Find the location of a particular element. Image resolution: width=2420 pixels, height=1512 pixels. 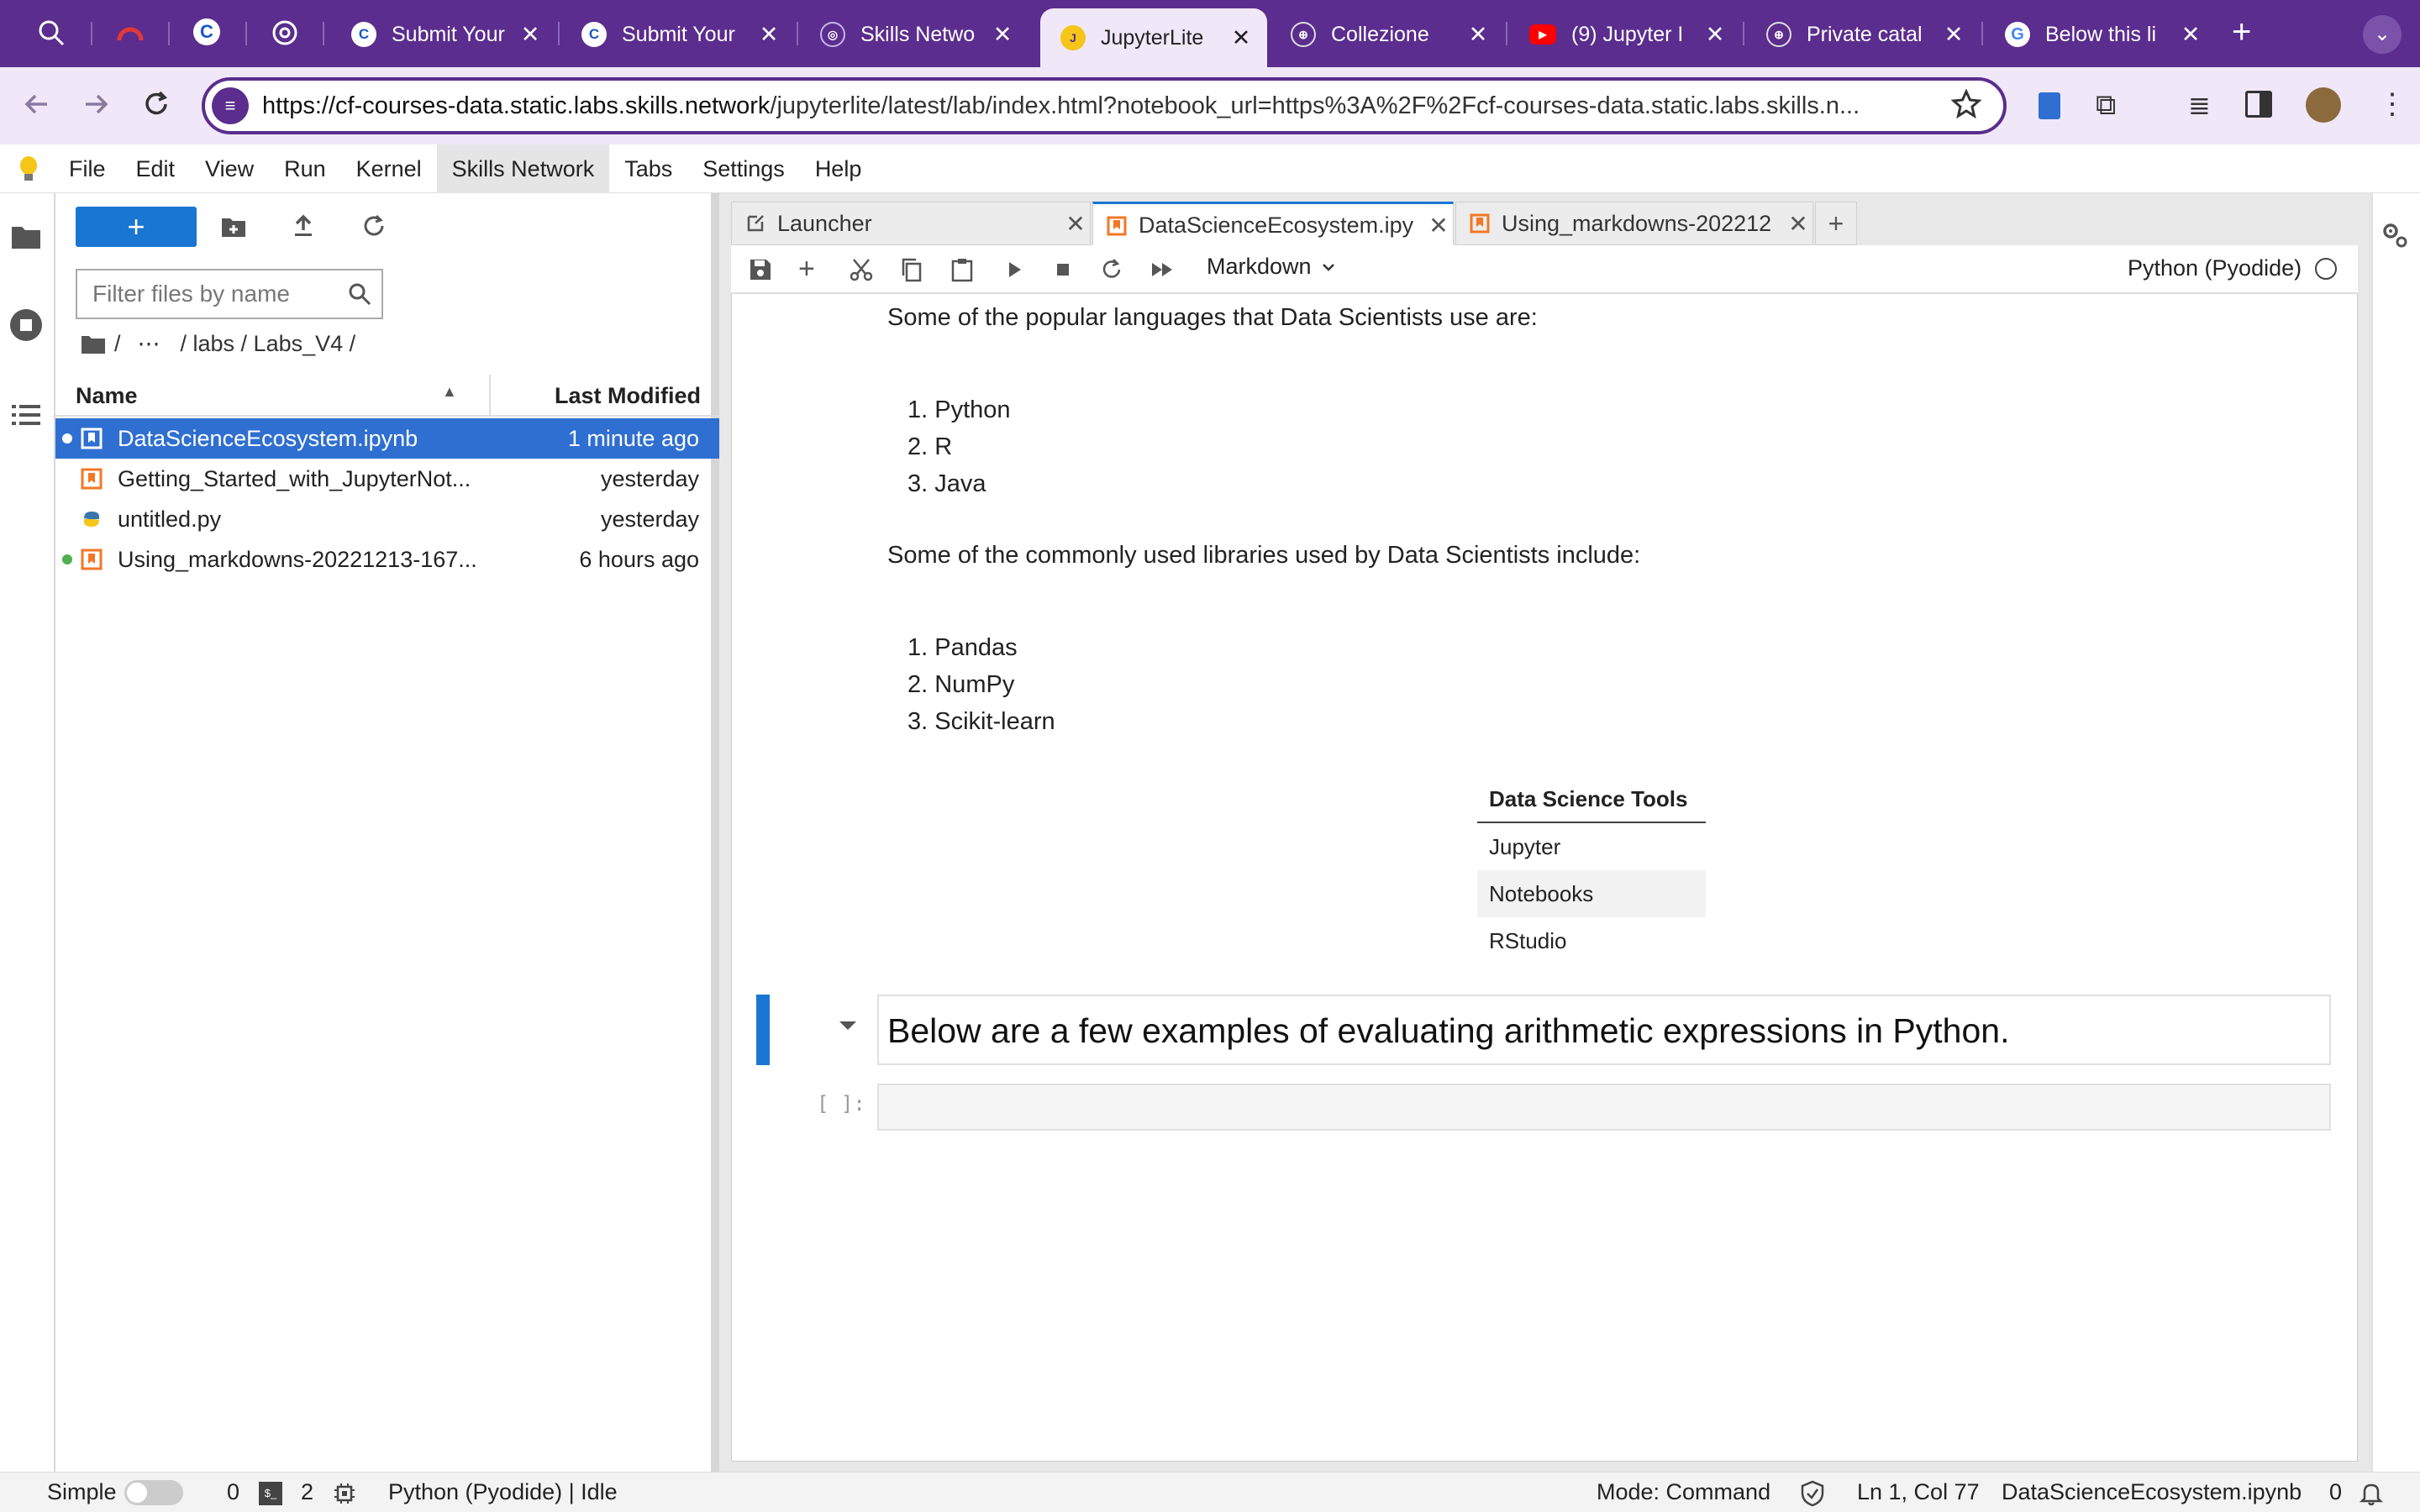

kernel-indicator: Python (Pyodide) is located at coordinates (2233, 268).